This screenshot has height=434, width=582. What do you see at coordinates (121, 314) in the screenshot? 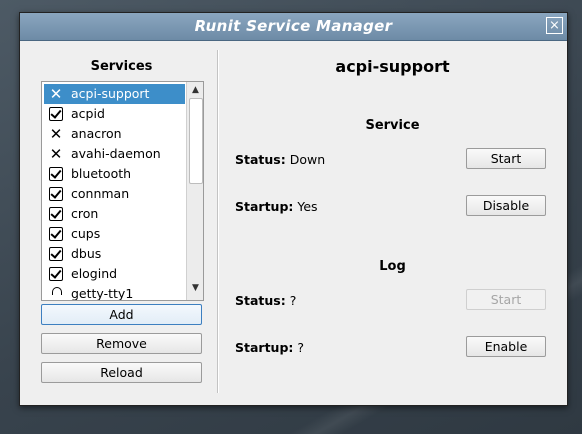
I see `add-button: Add` at bounding box center [121, 314].